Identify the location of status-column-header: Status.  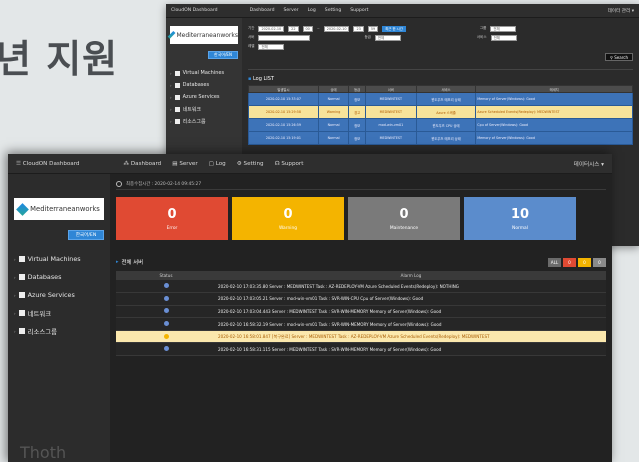
(166, 275).